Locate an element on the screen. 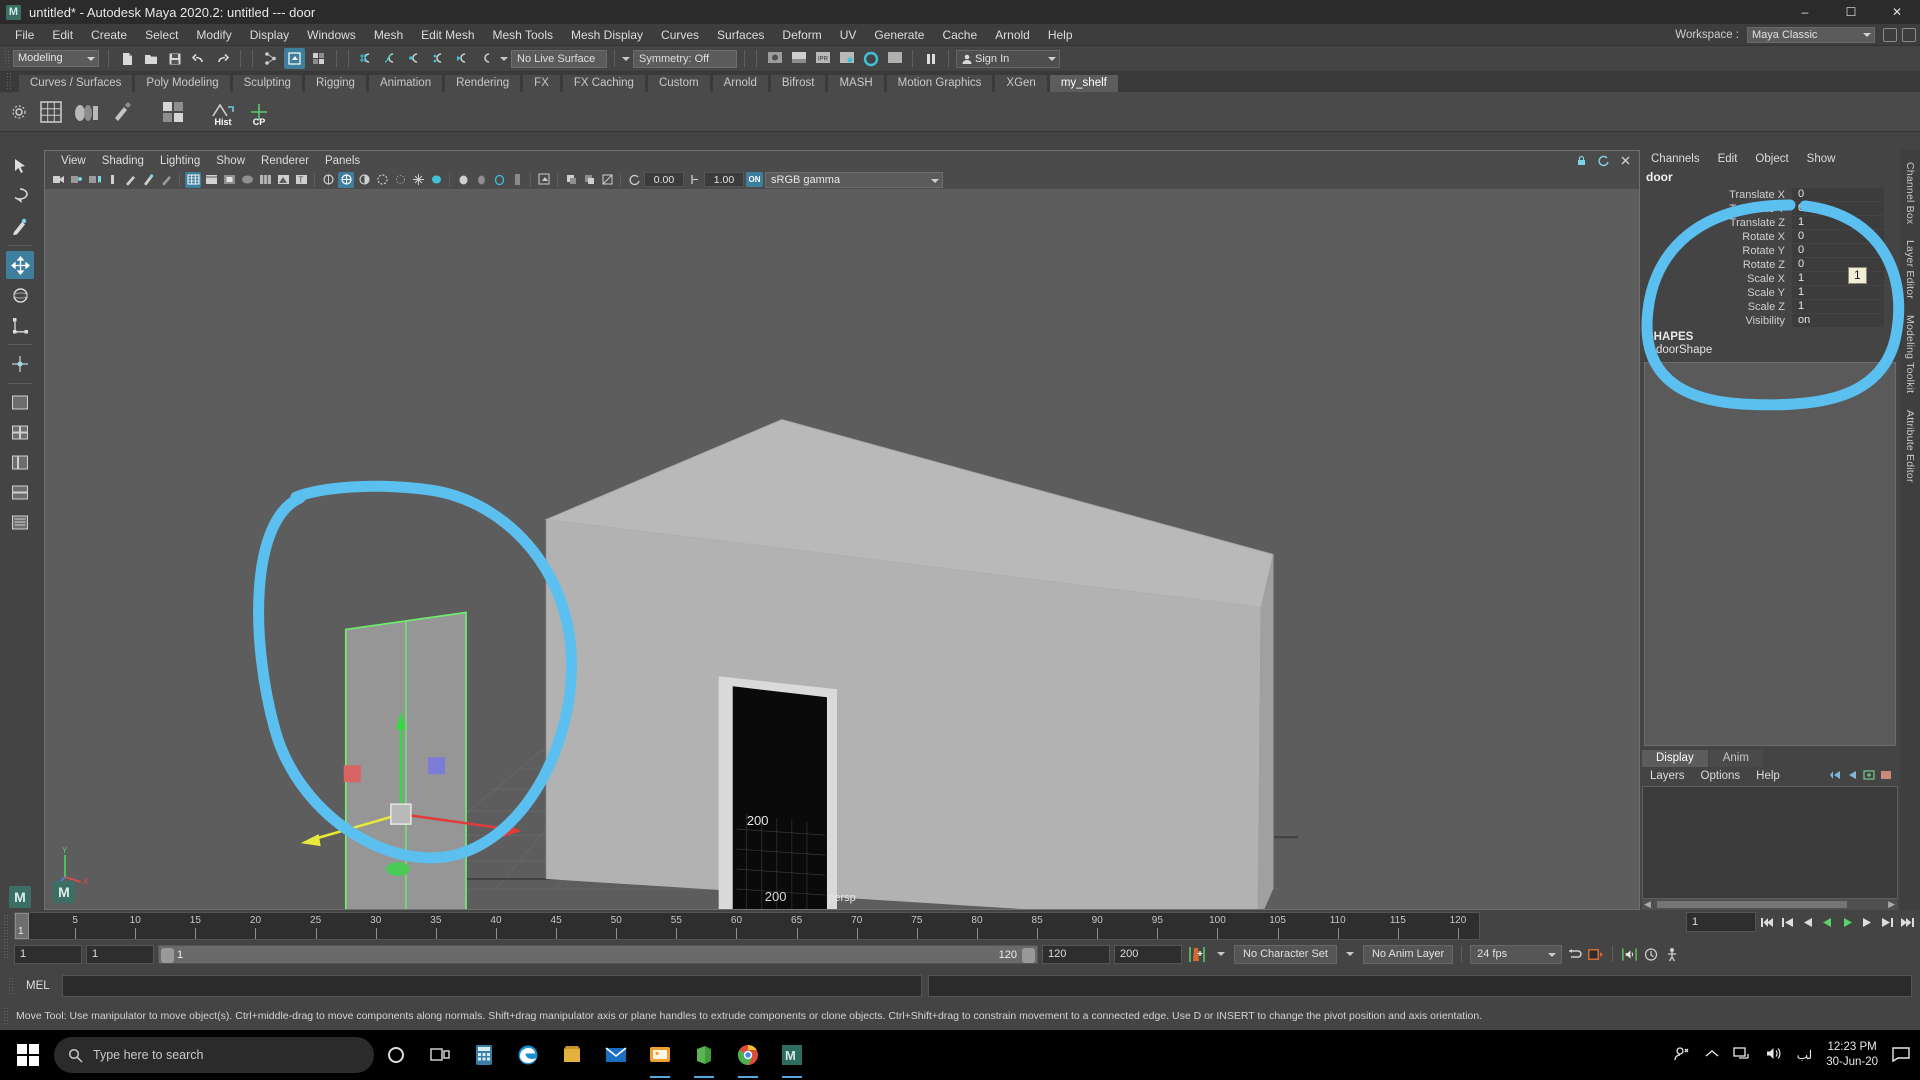  gamma-reset-icon is located at coordinates (694, 180).